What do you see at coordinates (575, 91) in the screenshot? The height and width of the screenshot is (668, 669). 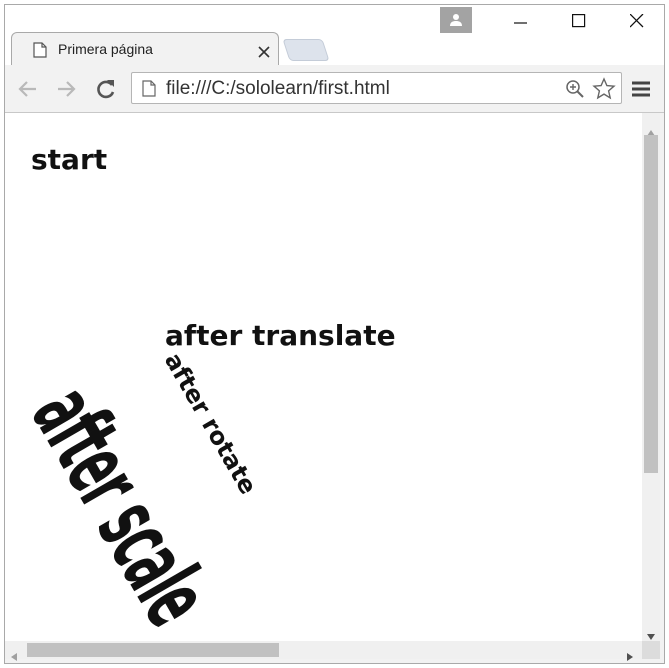 I see `zoom-in-icon` at bounding box center [575, 91].